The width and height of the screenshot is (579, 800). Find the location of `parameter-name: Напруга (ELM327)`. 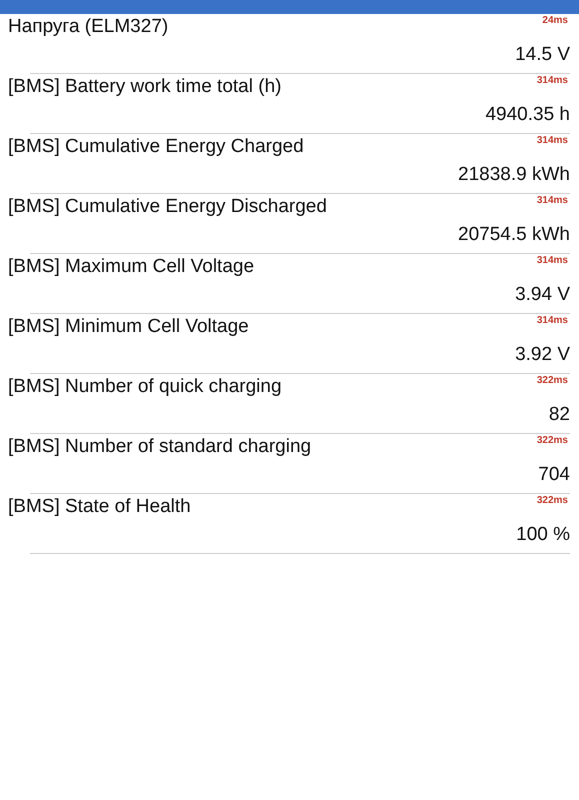

parameter-name: Напруга (ELM327) is located at coordinates (88, 27).